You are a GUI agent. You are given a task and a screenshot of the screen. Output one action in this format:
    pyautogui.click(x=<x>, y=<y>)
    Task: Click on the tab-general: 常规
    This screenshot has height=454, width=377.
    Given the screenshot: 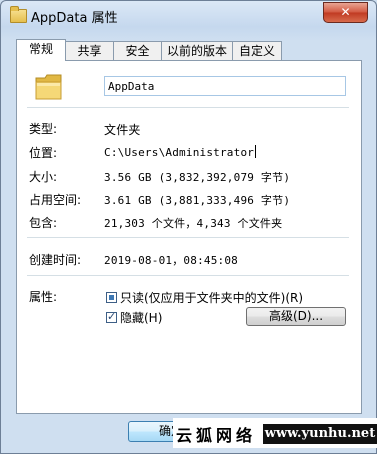 What is the action you would take?
    pyautogui.click(x=41, y=50)
    